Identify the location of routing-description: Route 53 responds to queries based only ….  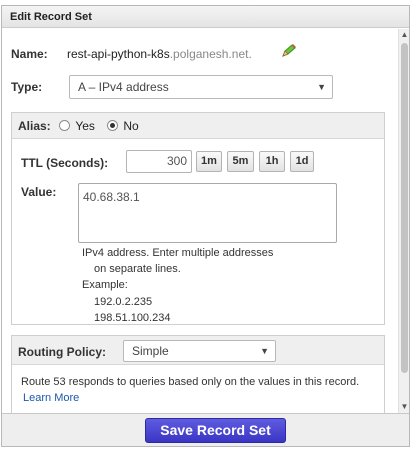
(190, 382).